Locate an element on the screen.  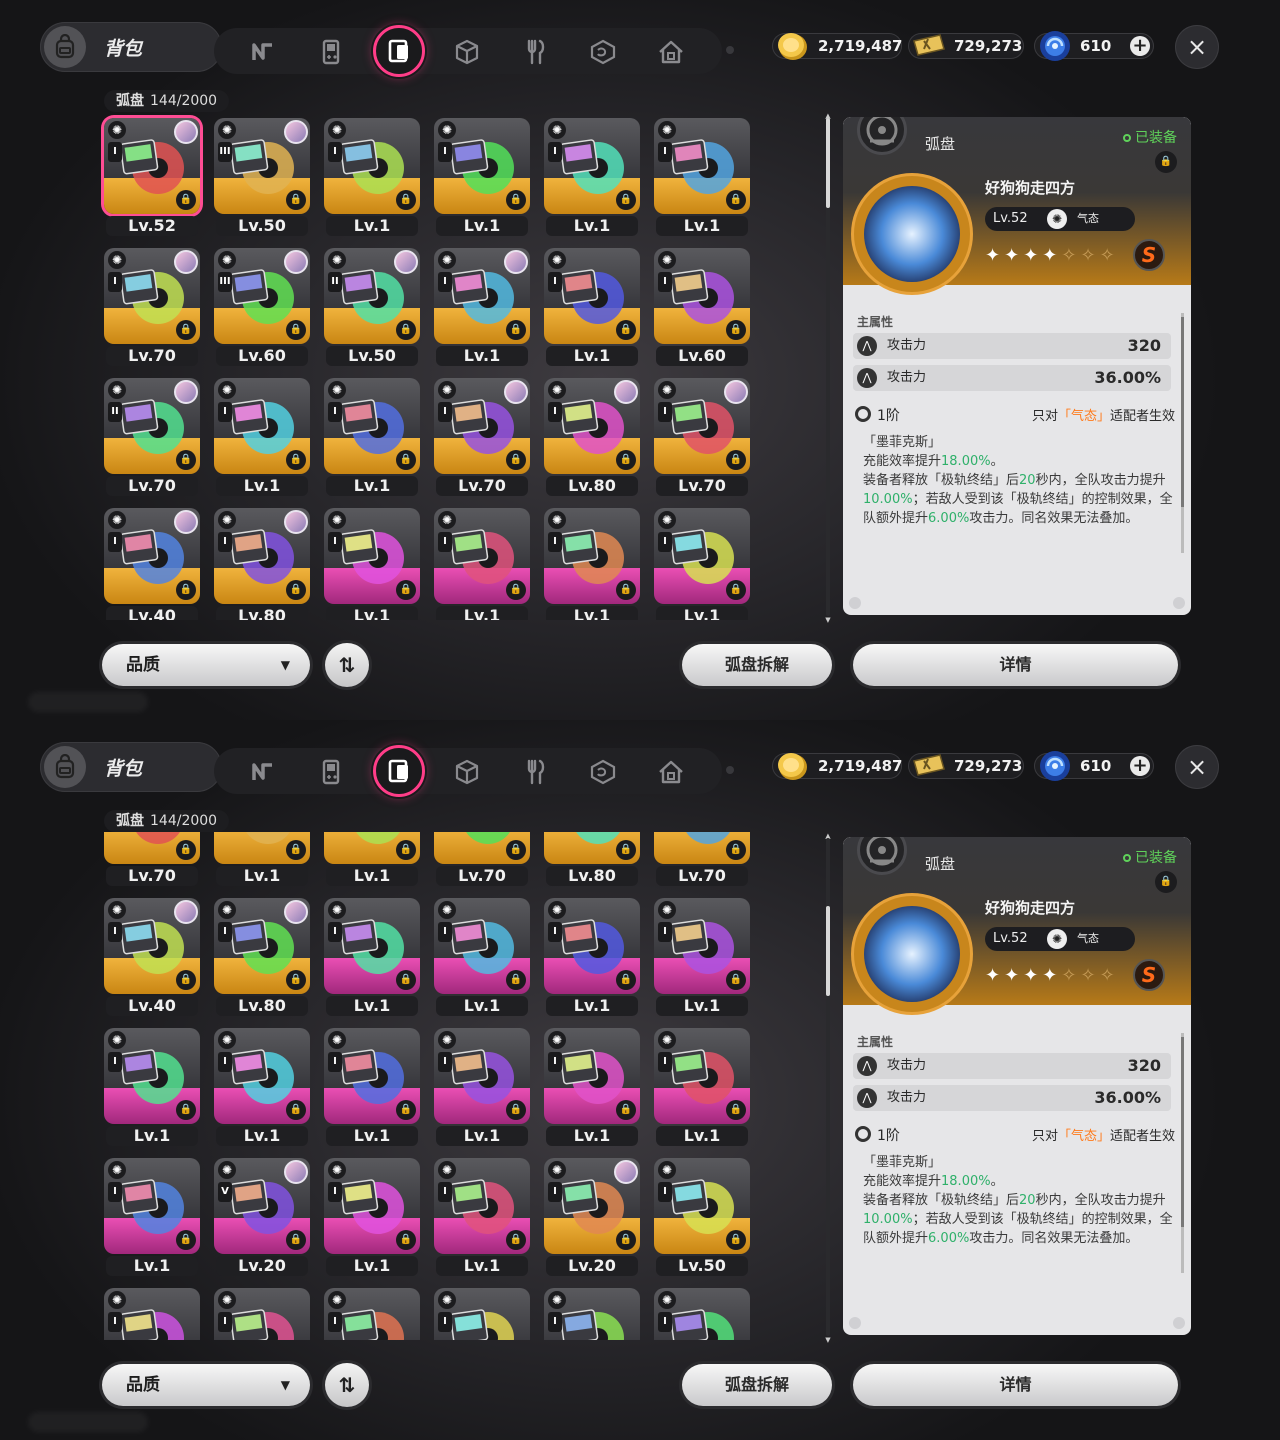
disc-item: ✺ I 🔒 Lv.60 is located at coordinates (702, 307).